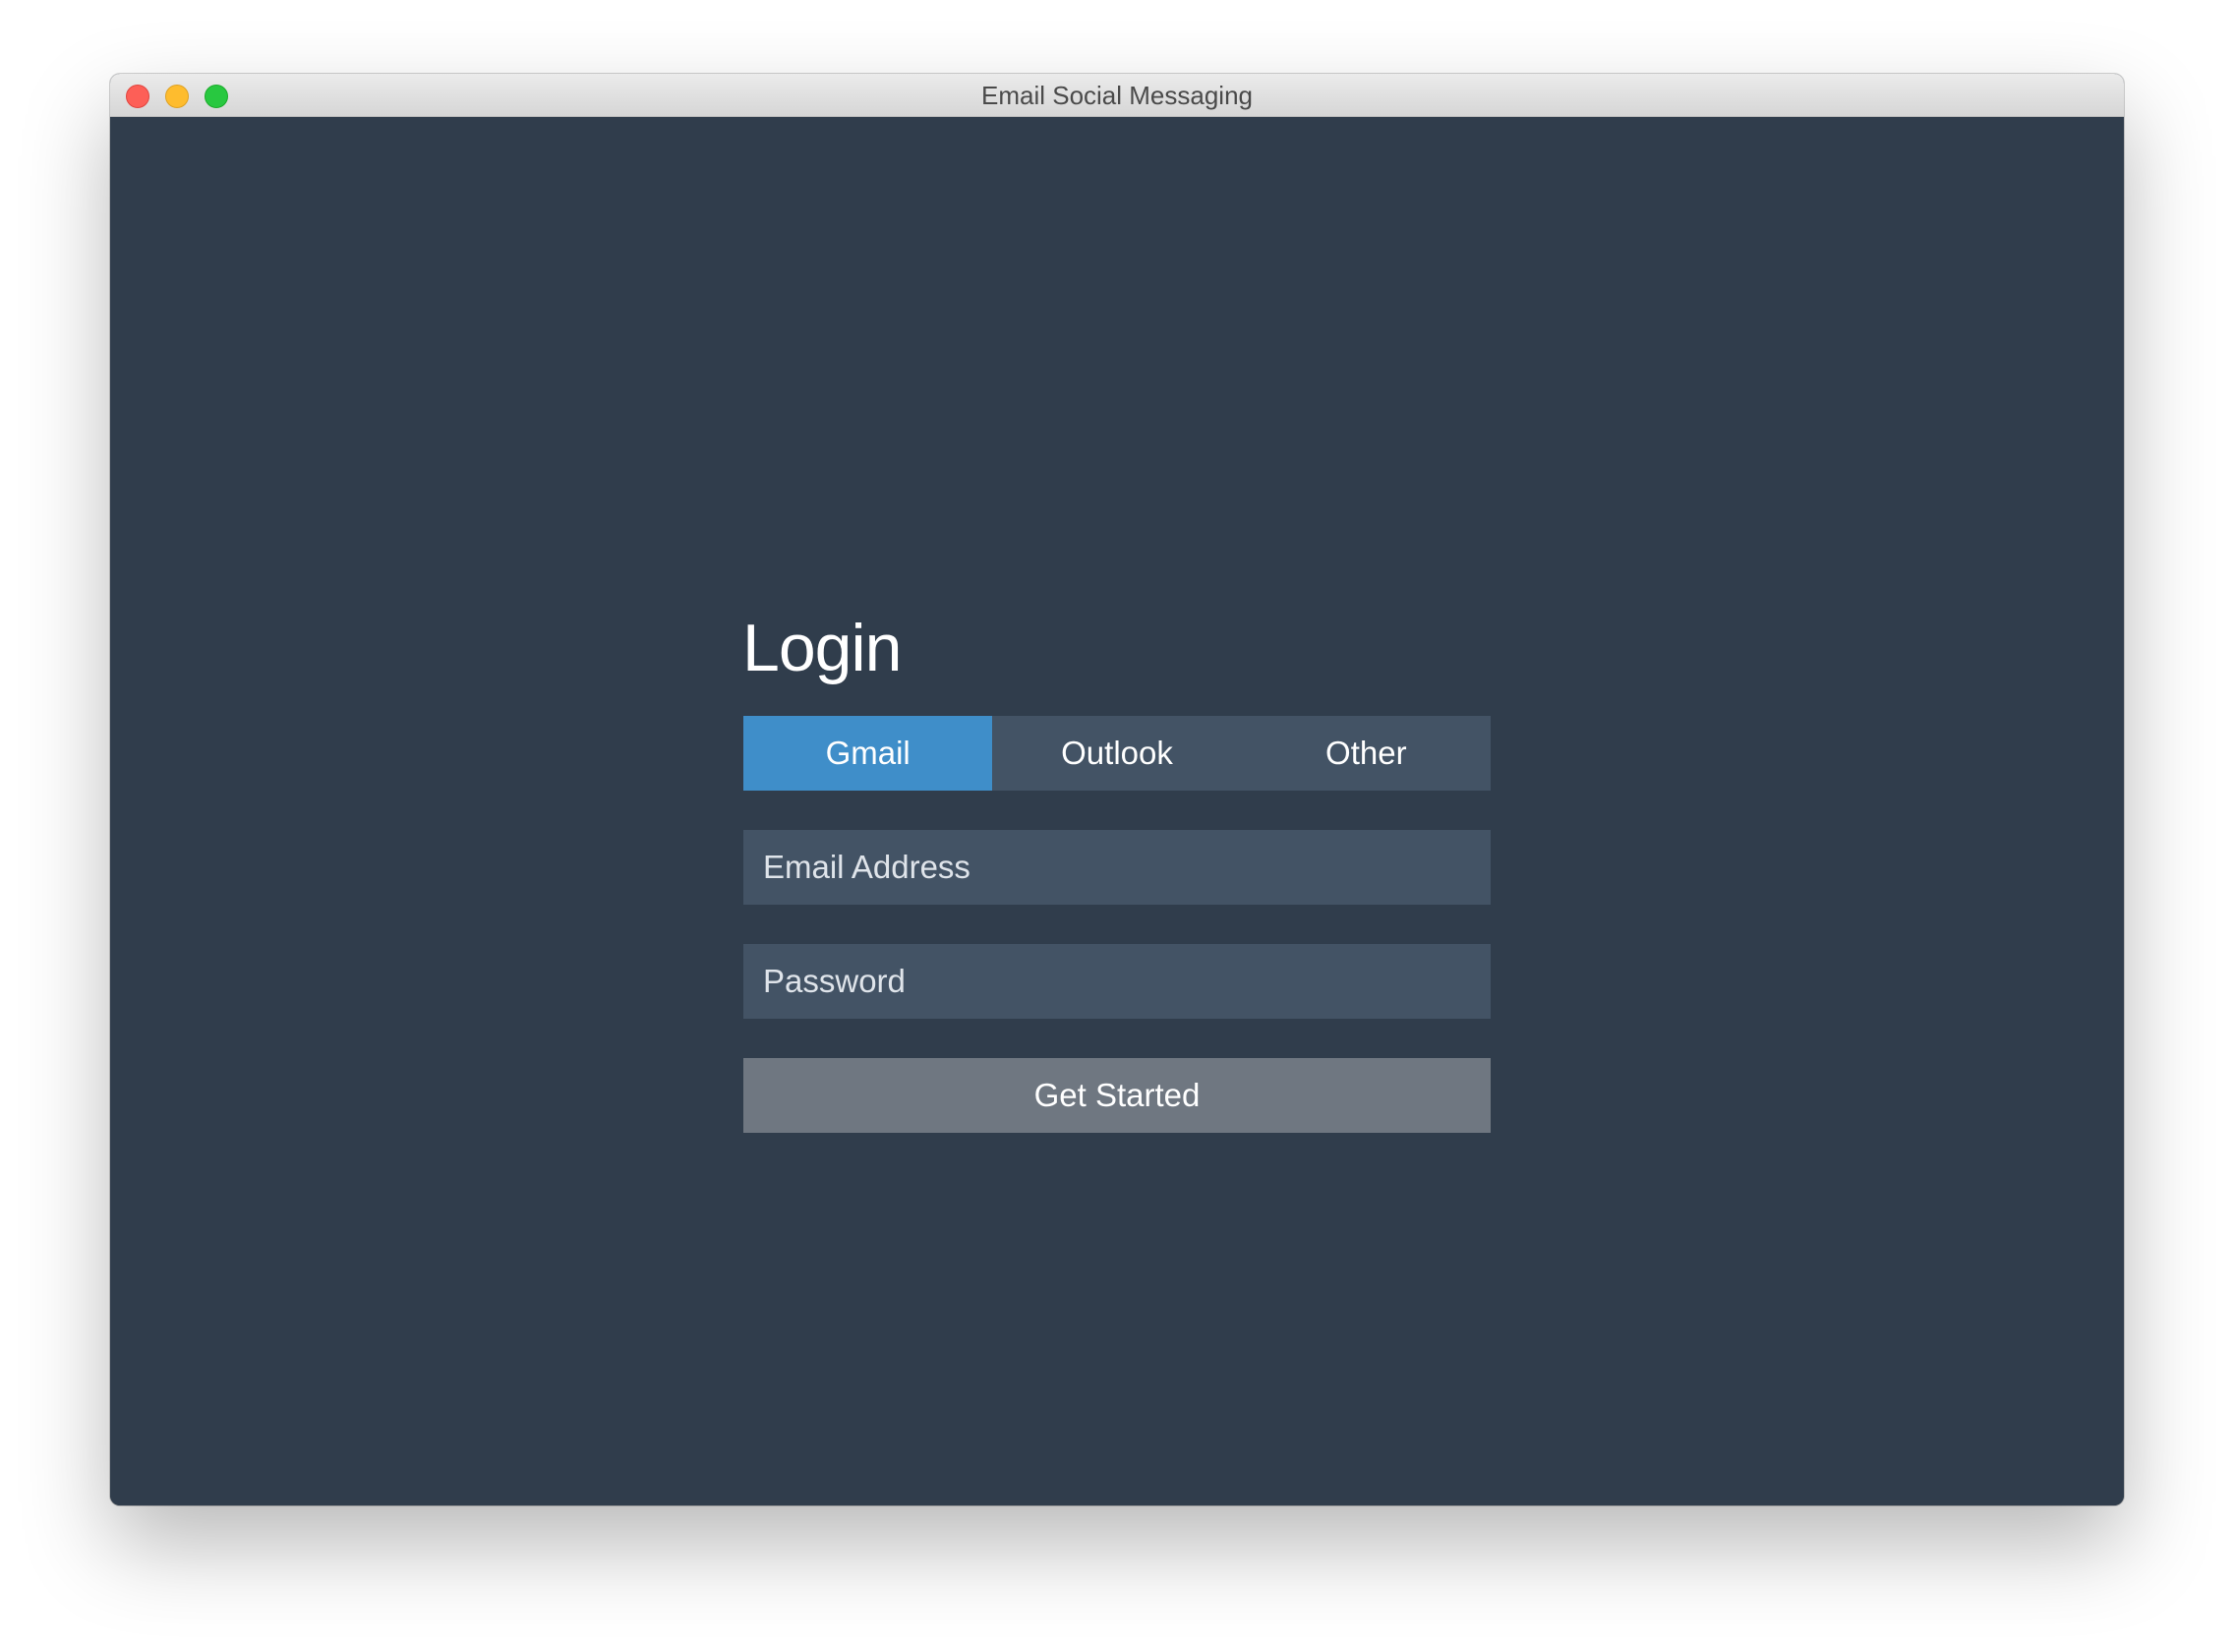 This screenshot has height=1652, width=2234. What do you see at coordinates (868, 753) in the screenshot?
I see `tab-gmail: Gmail` at bounding box center [868, 753].